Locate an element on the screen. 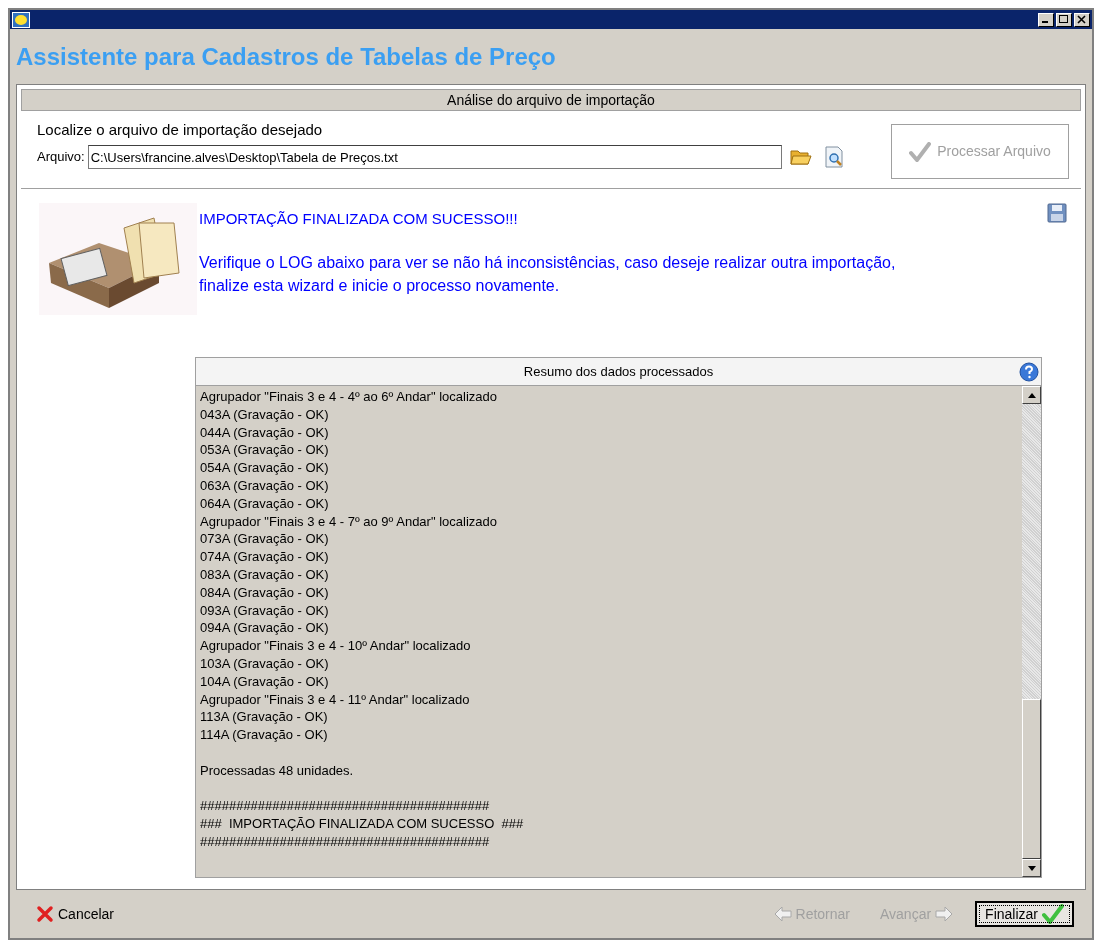  log-line: Processadas 48 unidades. is located at coordinates (277, 770).